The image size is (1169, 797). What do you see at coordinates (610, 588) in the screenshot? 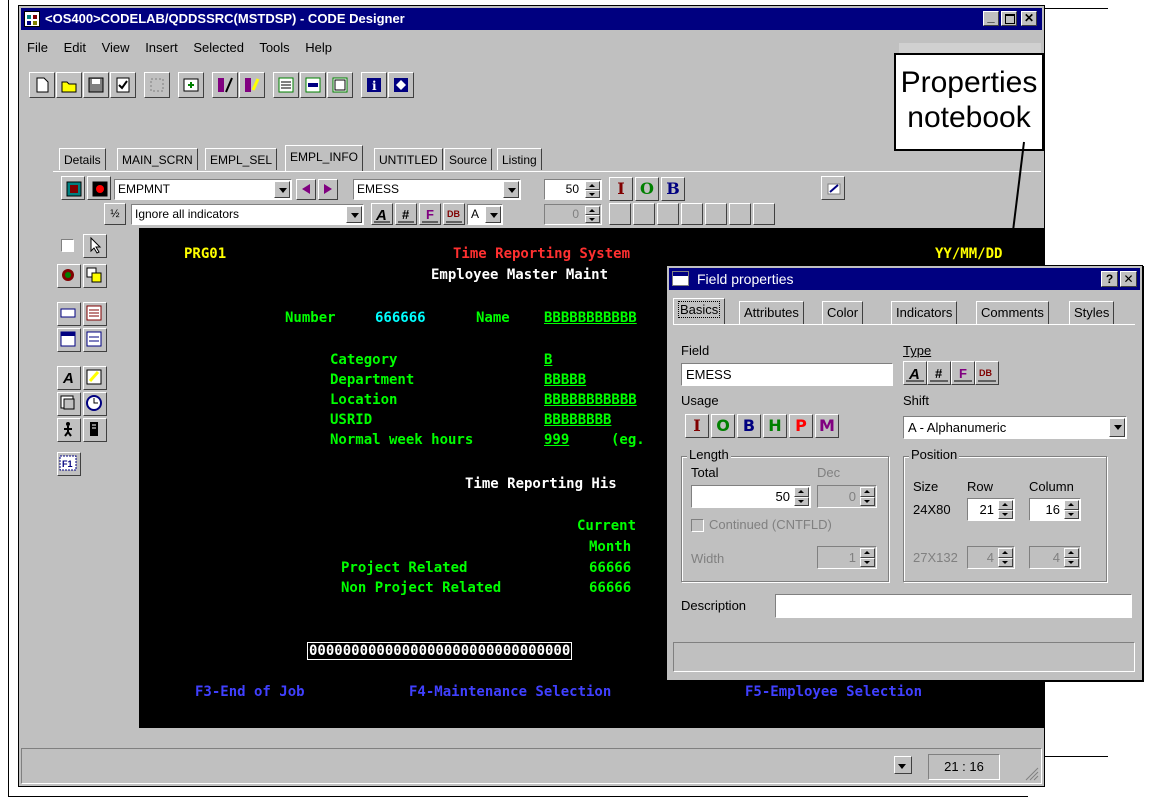
I see `nonproject-value: 66666` at bounding box center [610, 588].